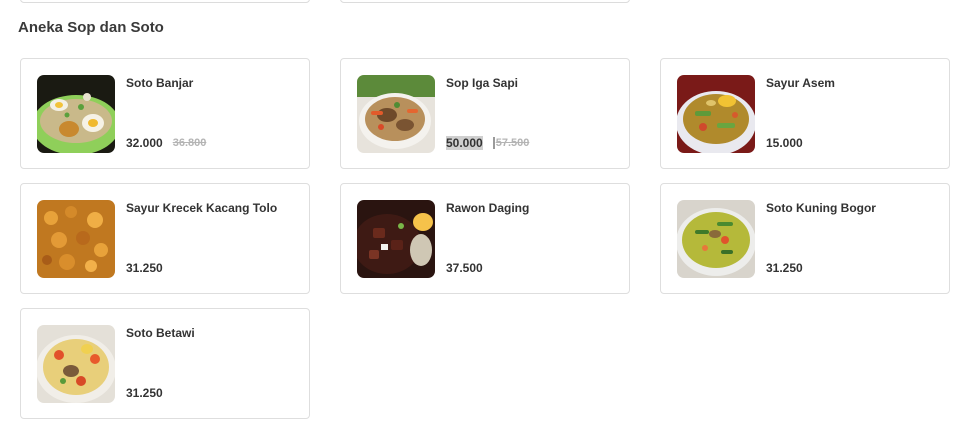  I want to click on item-name: Sayur Krecek Kacang Tolo, so click(202, 208).